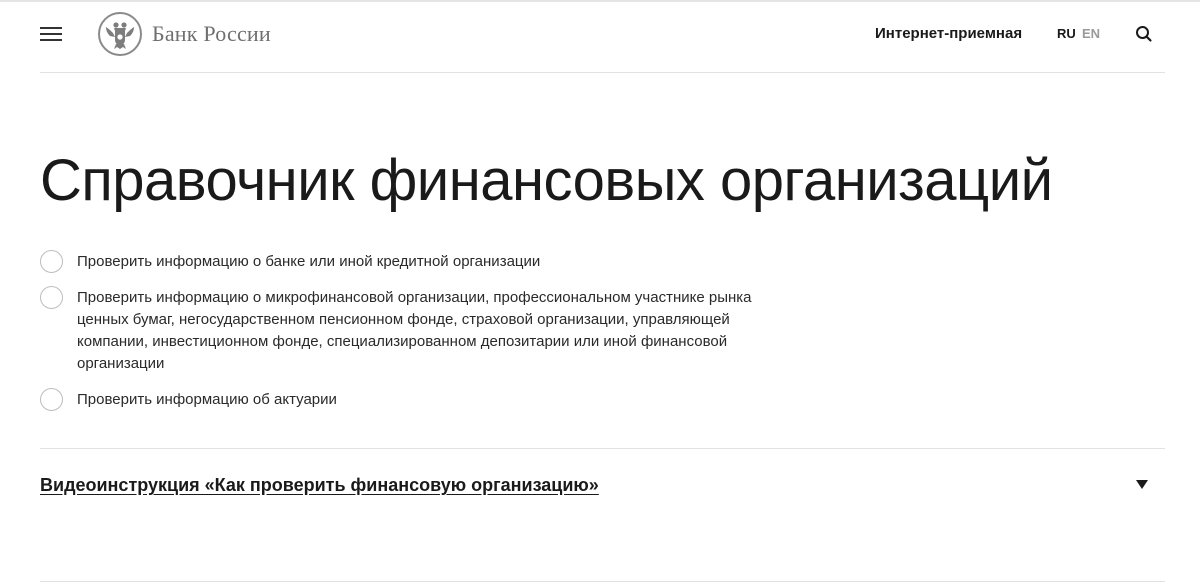 The height and width of the screenshot is (584, 1200). Describe the element at coordinates (207, 399) in the screenshot. I see `option-label: Проверить информацию об актуарии` at that location.